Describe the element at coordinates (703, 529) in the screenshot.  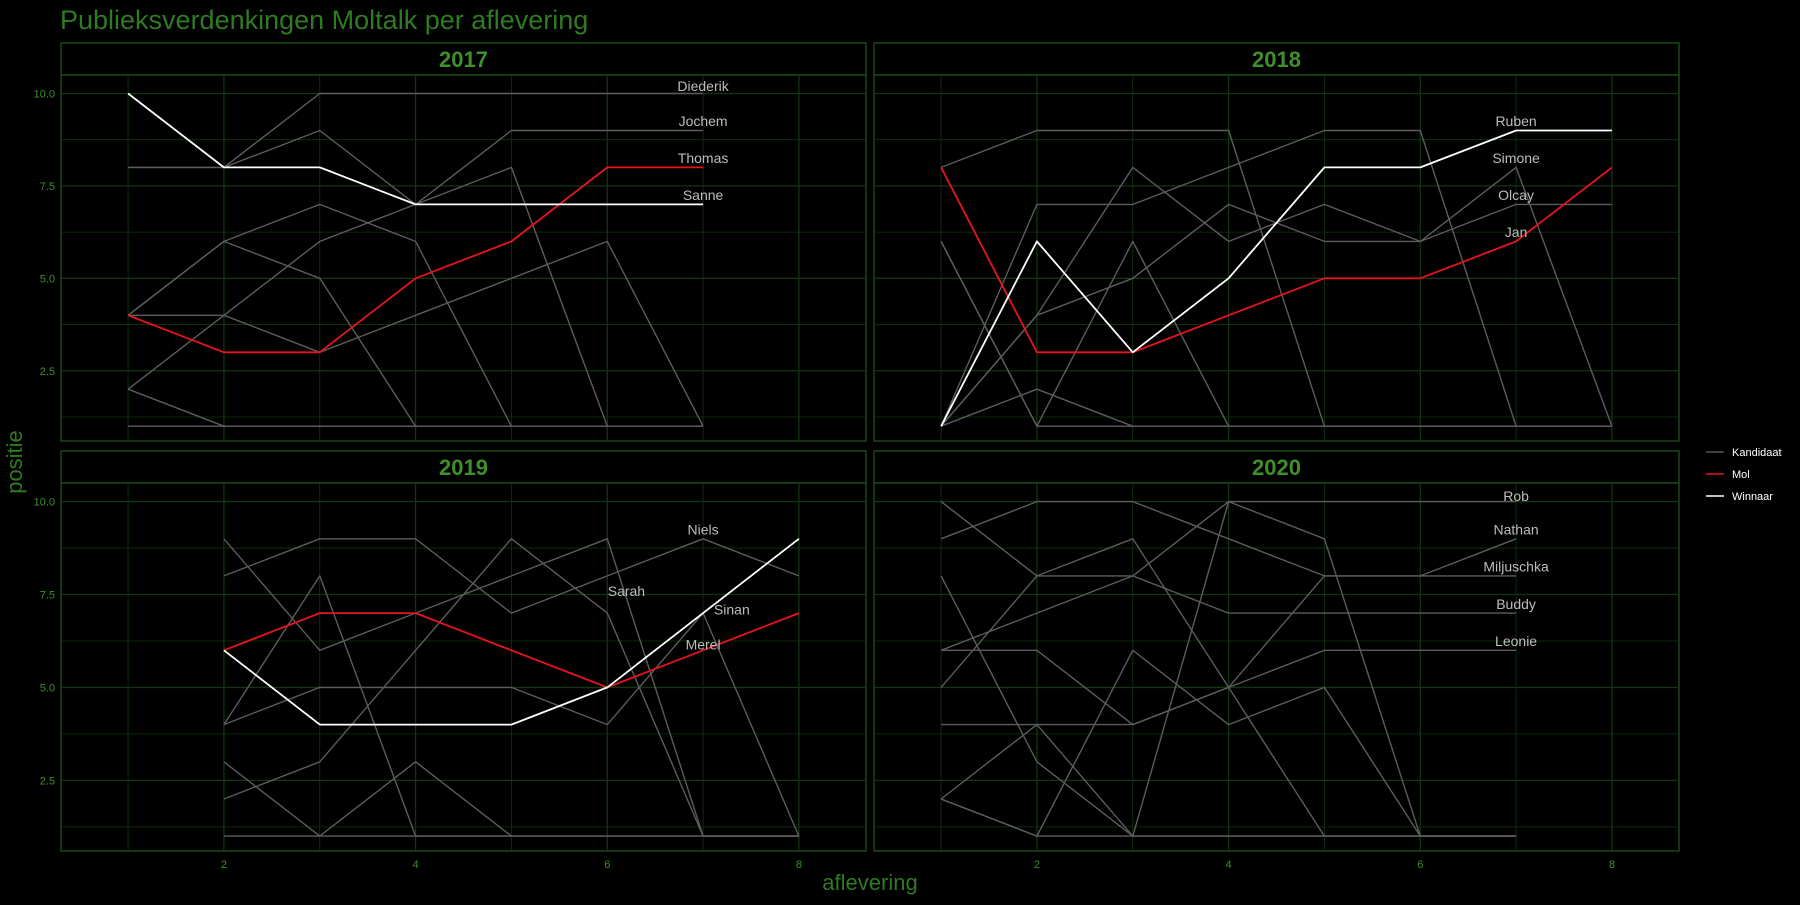
I see `series-label: Niels` at that location.